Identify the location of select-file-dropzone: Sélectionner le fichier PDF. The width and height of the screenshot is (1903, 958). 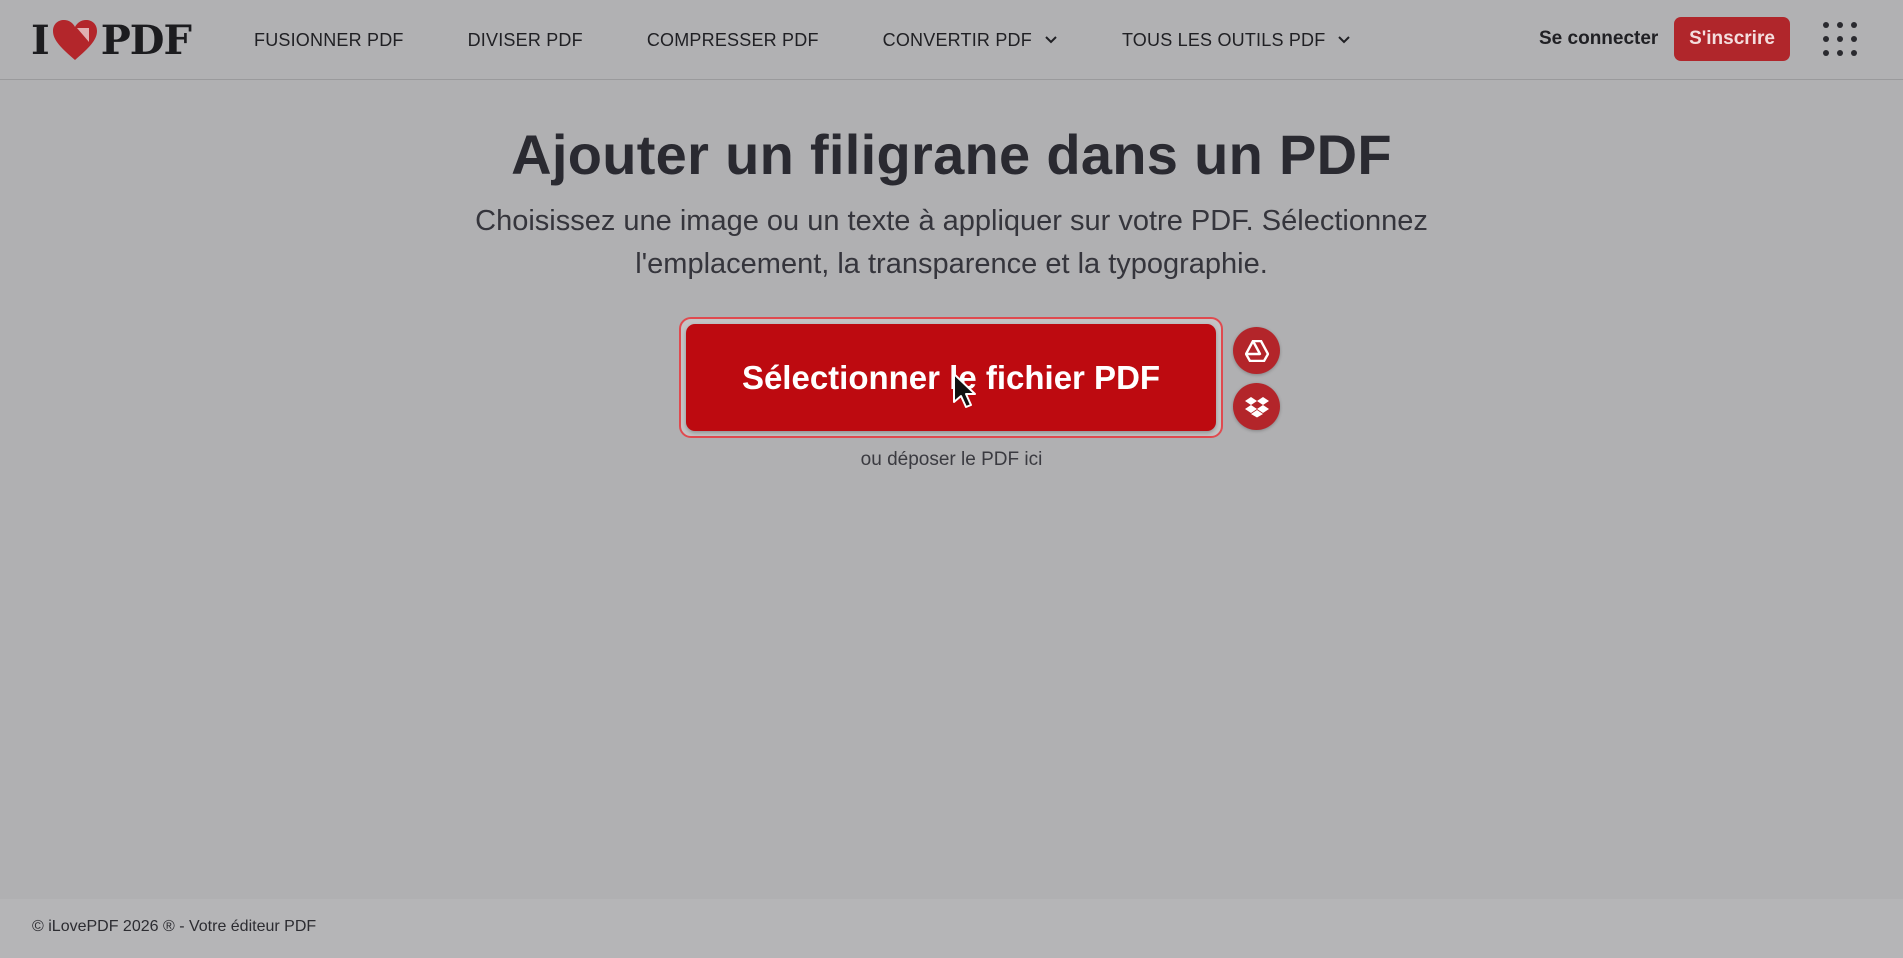
(951, 377).